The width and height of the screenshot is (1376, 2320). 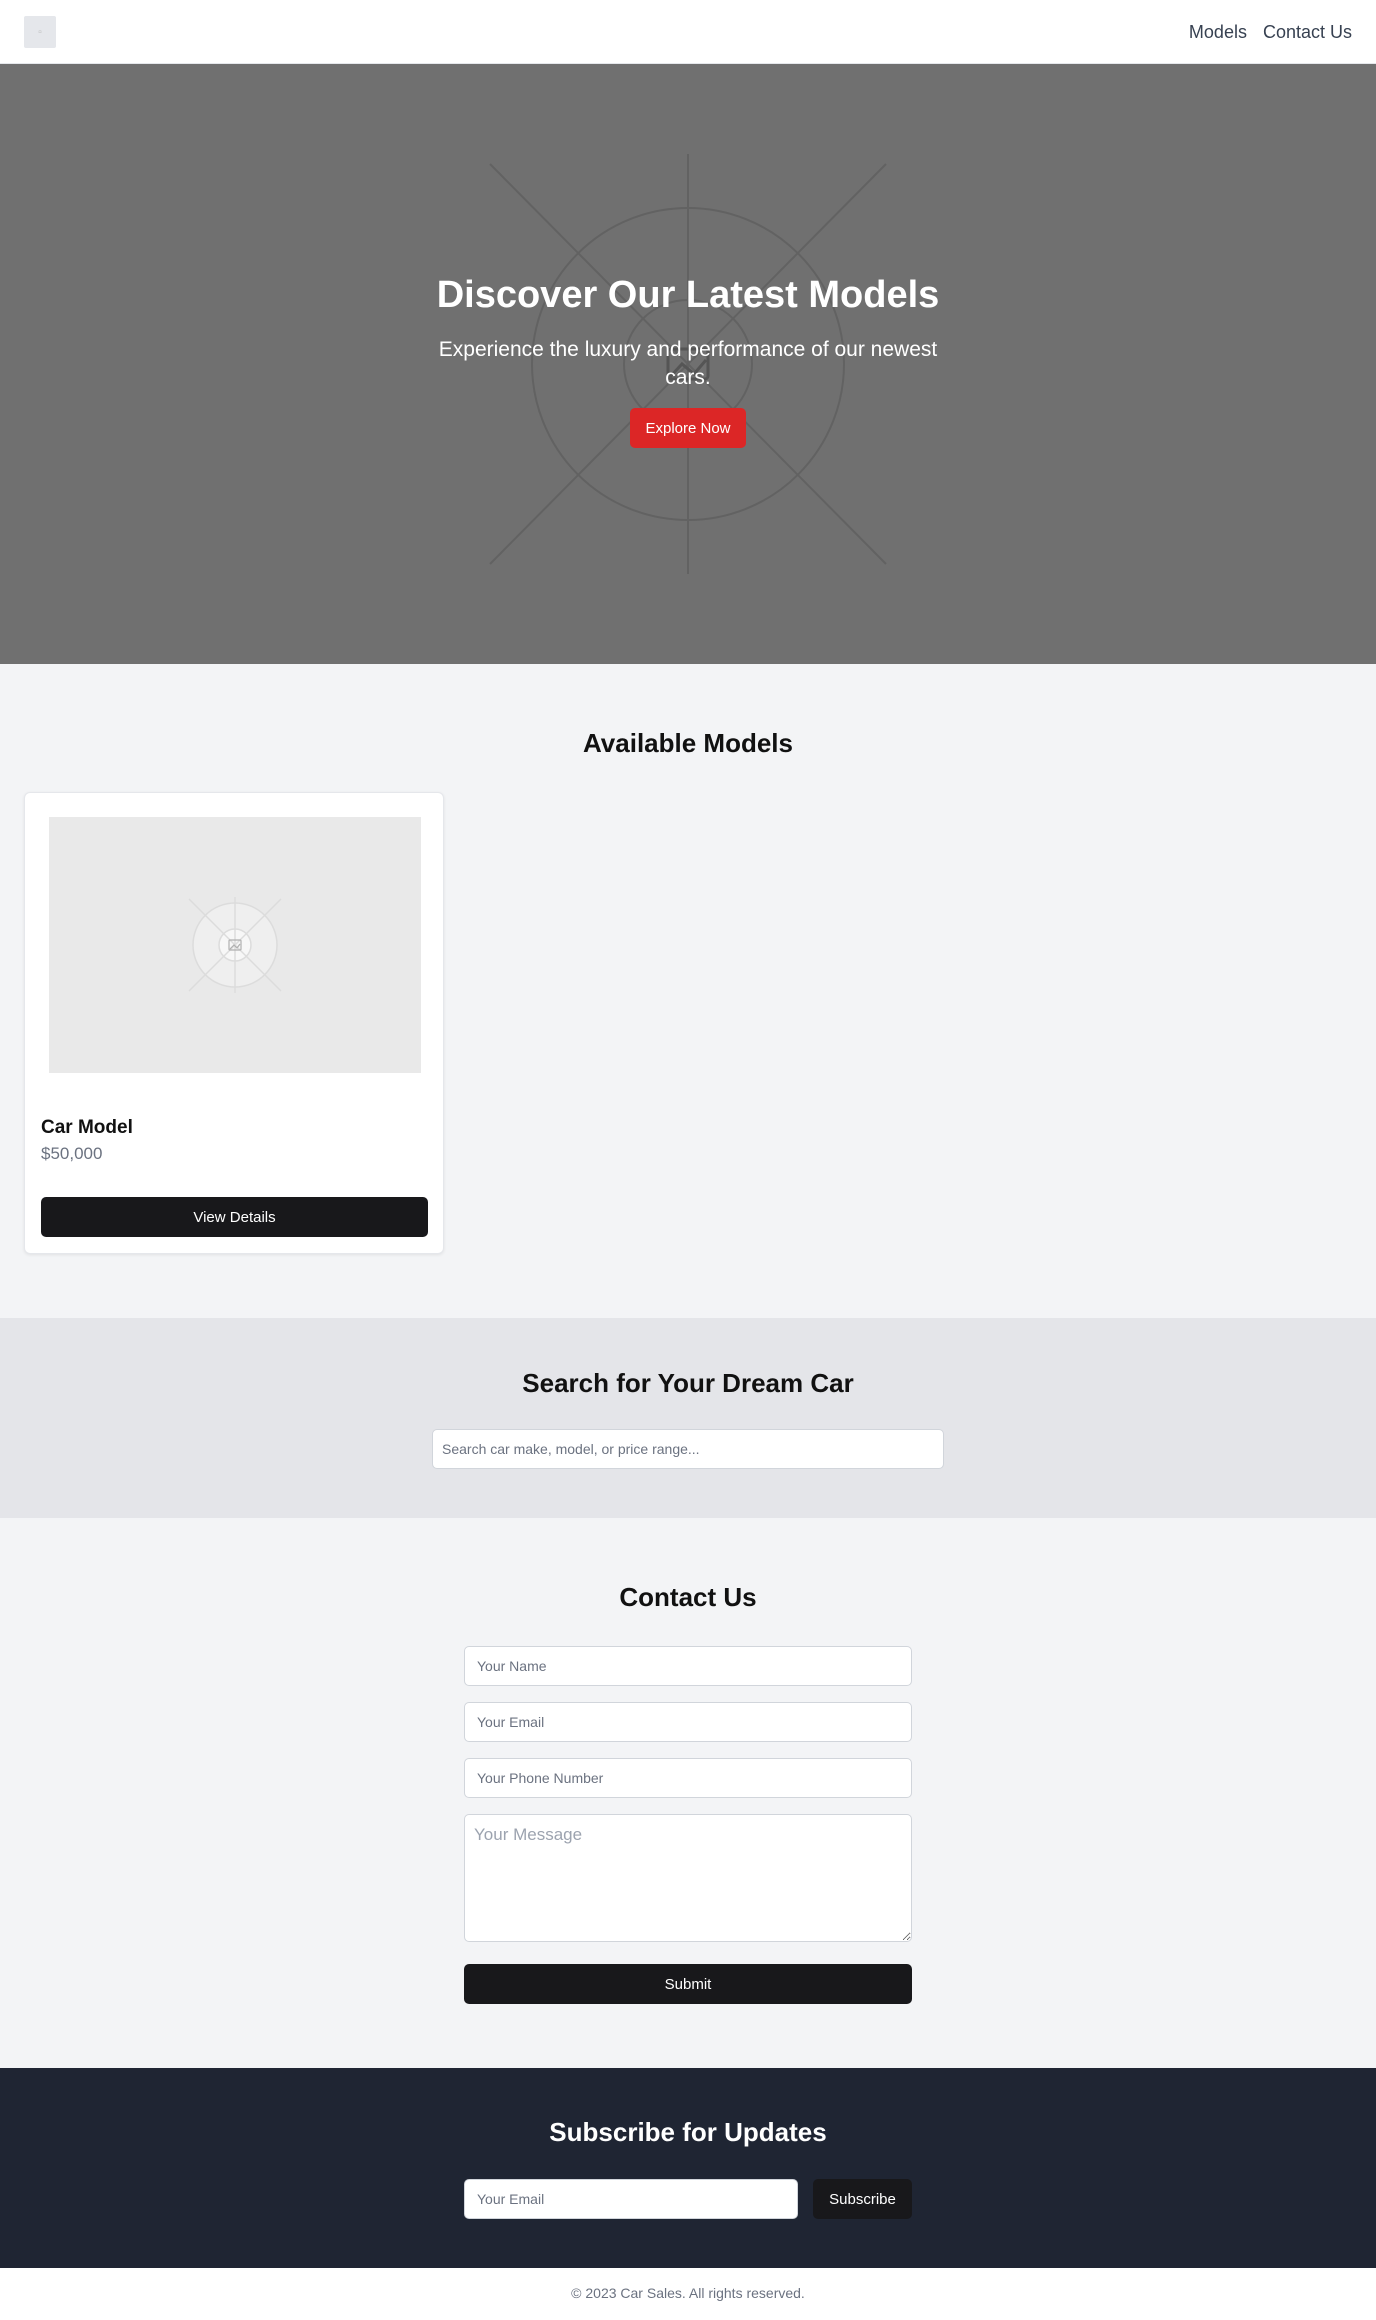 I want to click on subscribe-button: Subscribe, so click(x=862, y=2199).